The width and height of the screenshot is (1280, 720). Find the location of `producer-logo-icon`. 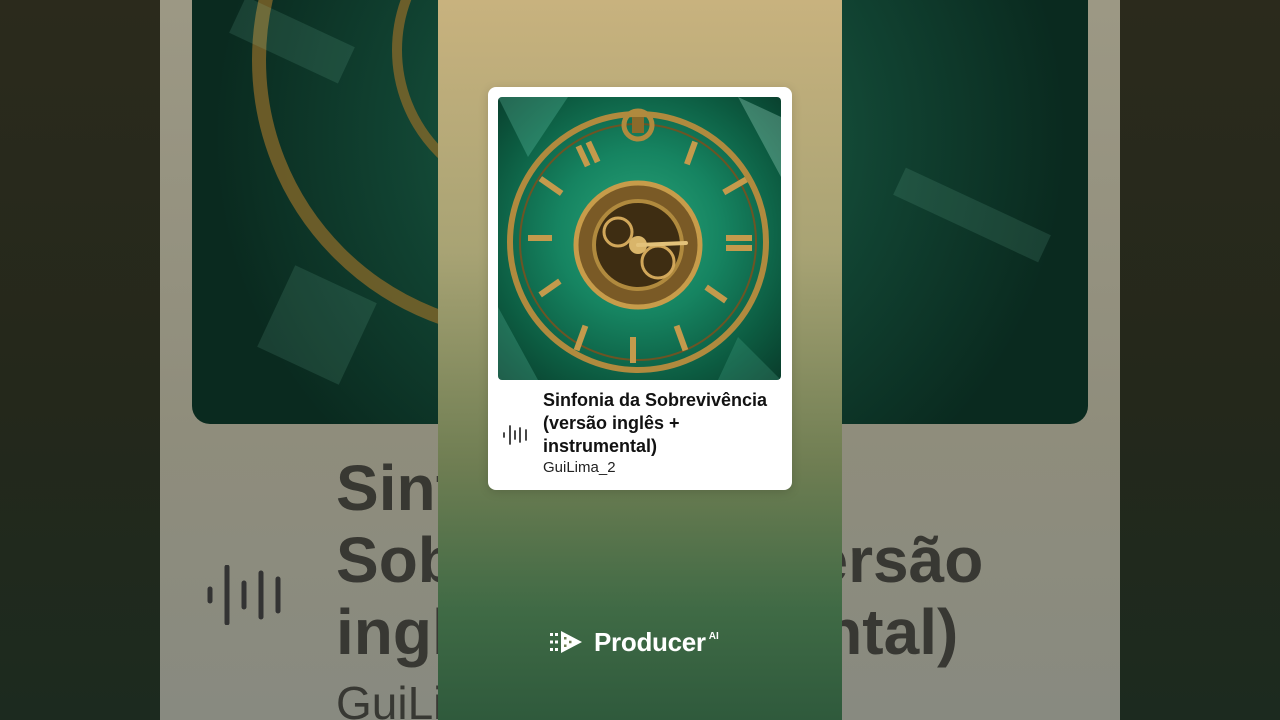

producer-logo-icon is located at coordinates (566, 642).